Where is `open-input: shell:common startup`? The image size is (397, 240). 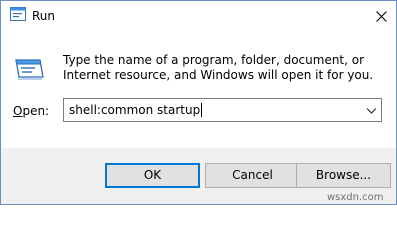
open-input: shell:common startup is located at coordinates (136, 110).